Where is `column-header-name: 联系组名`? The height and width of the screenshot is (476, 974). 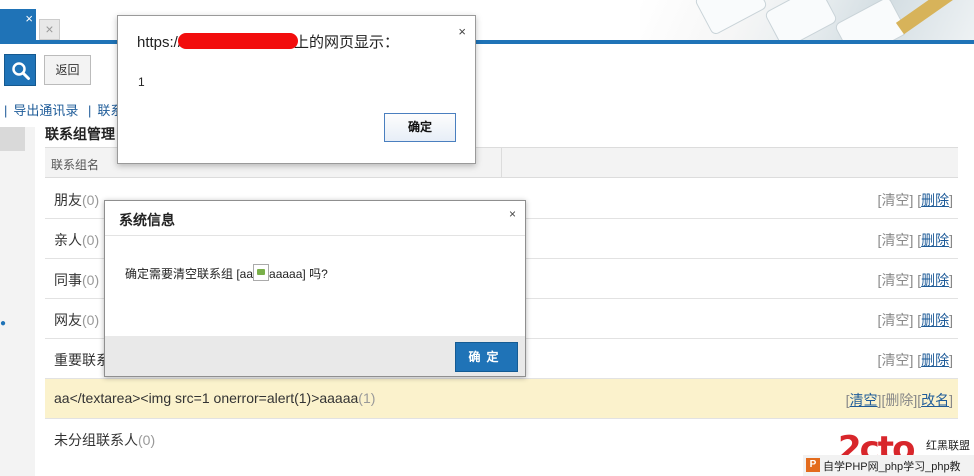
column-header-name: 联系组名 is located at coordinates (75, 165).